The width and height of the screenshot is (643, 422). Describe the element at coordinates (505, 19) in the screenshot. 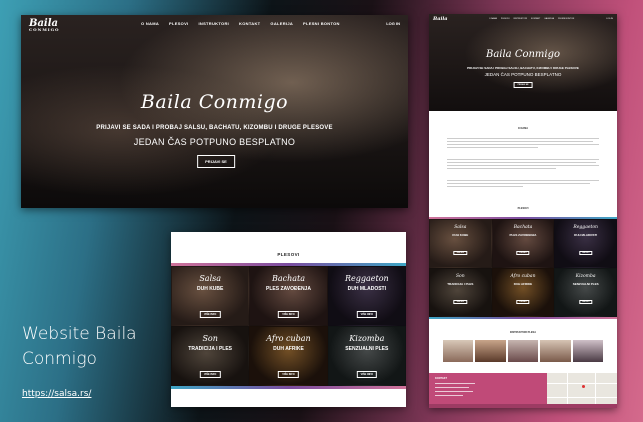

I see `mini-nav-item: PLESOVI` at that location.